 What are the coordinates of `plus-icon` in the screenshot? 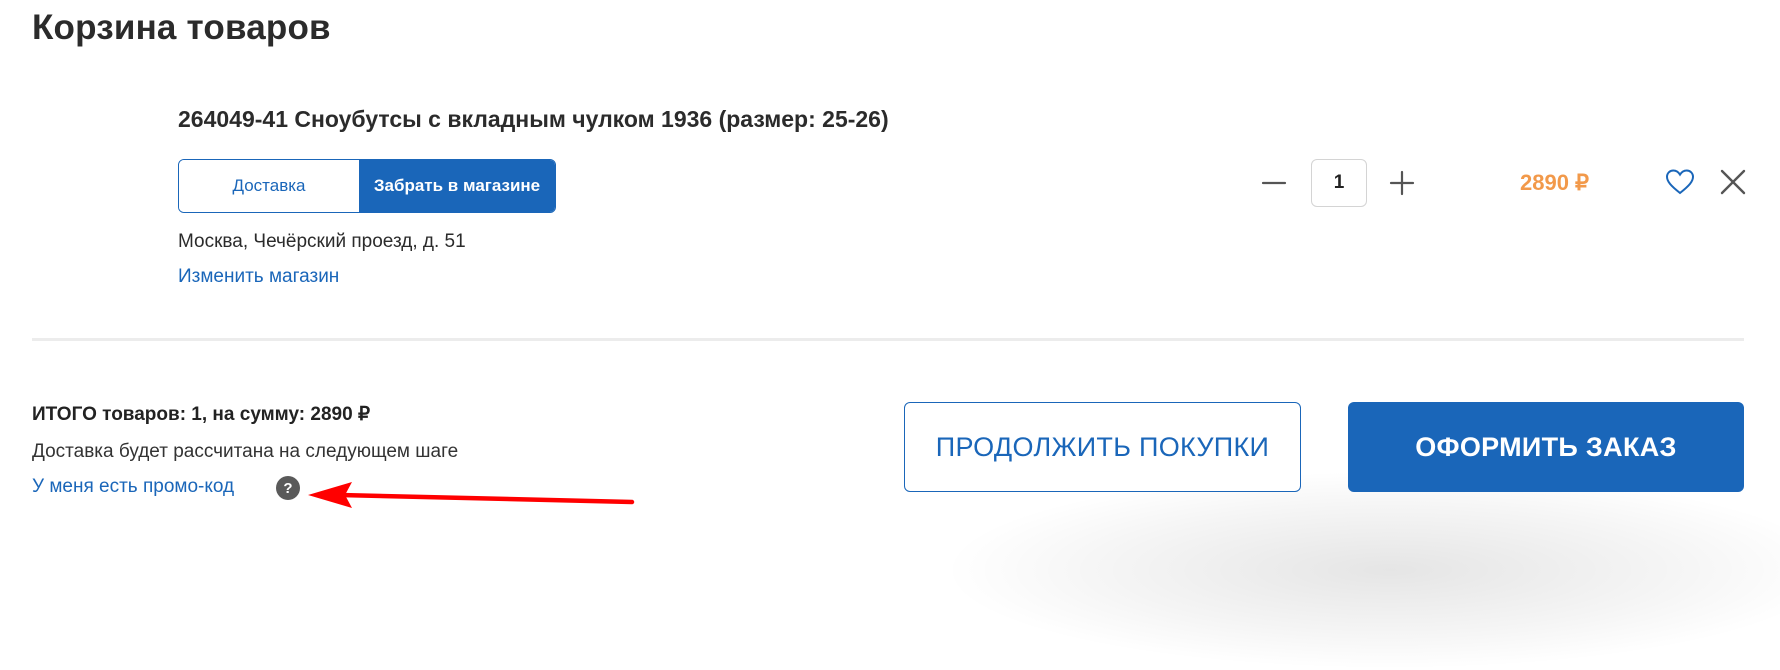 It's located at (1402, 183).